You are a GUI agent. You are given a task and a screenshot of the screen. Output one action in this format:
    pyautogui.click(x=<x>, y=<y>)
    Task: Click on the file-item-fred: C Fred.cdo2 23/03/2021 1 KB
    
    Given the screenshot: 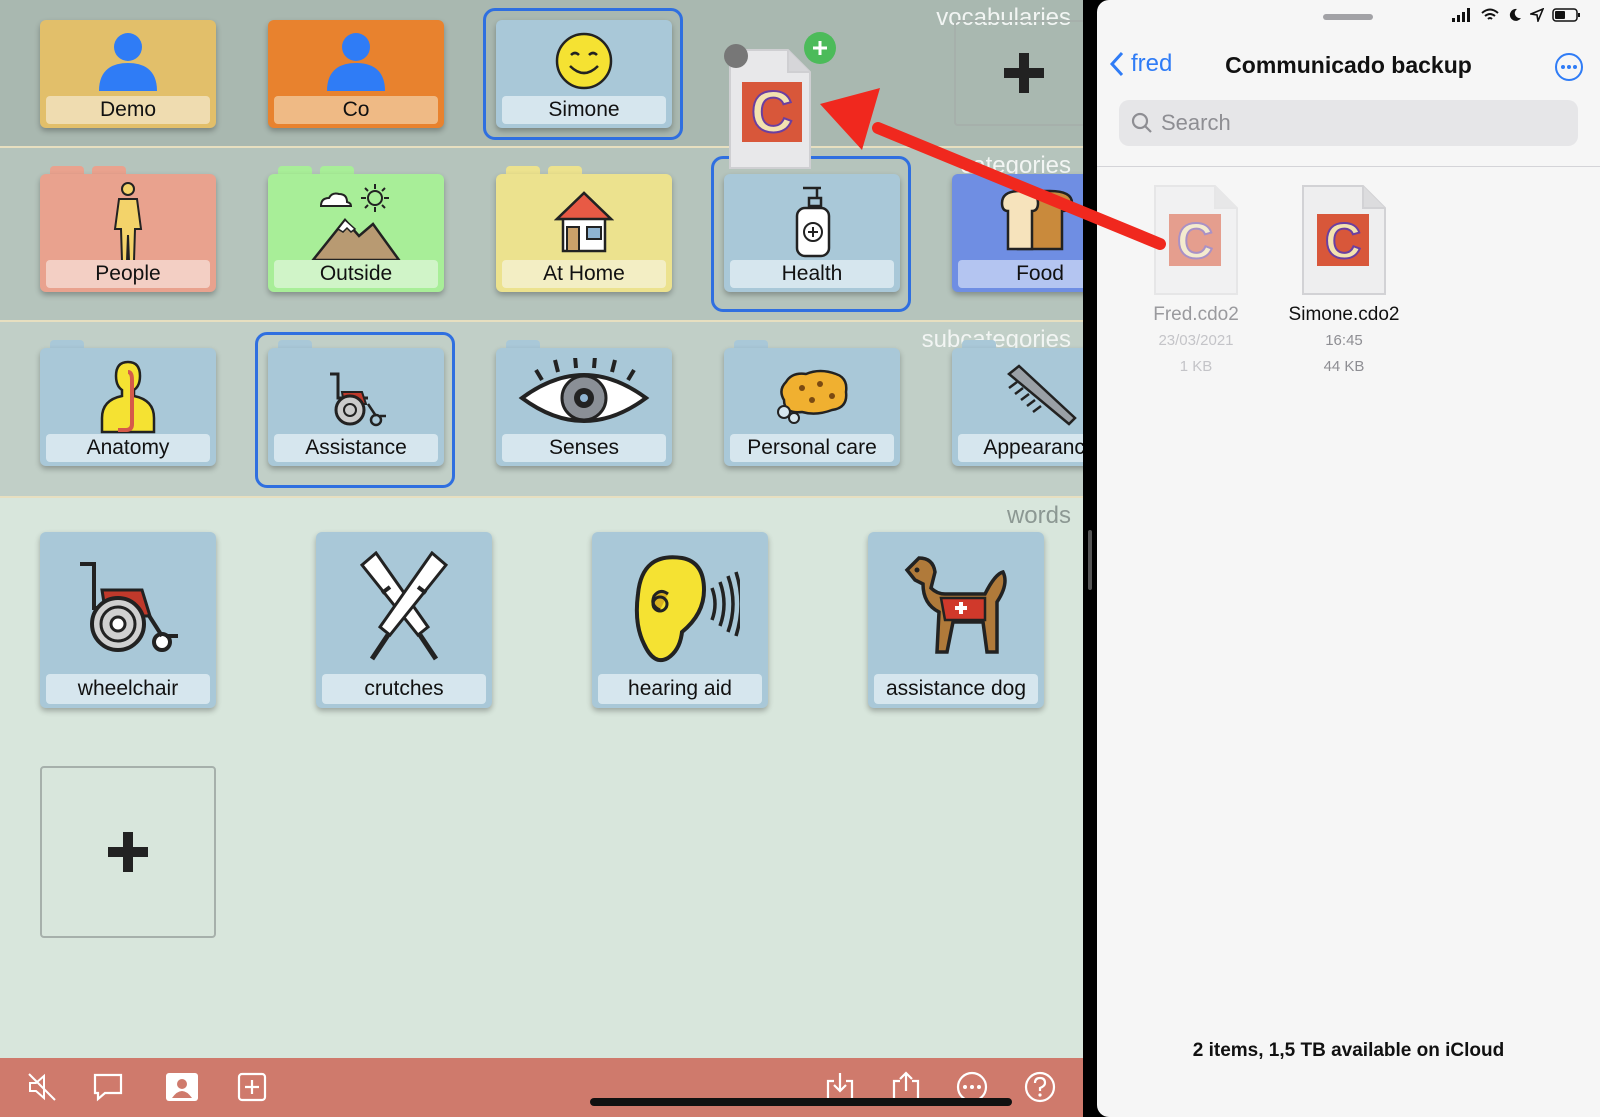 What is the action you would take?
    pyautogui.click(x=1196, y=281)
    